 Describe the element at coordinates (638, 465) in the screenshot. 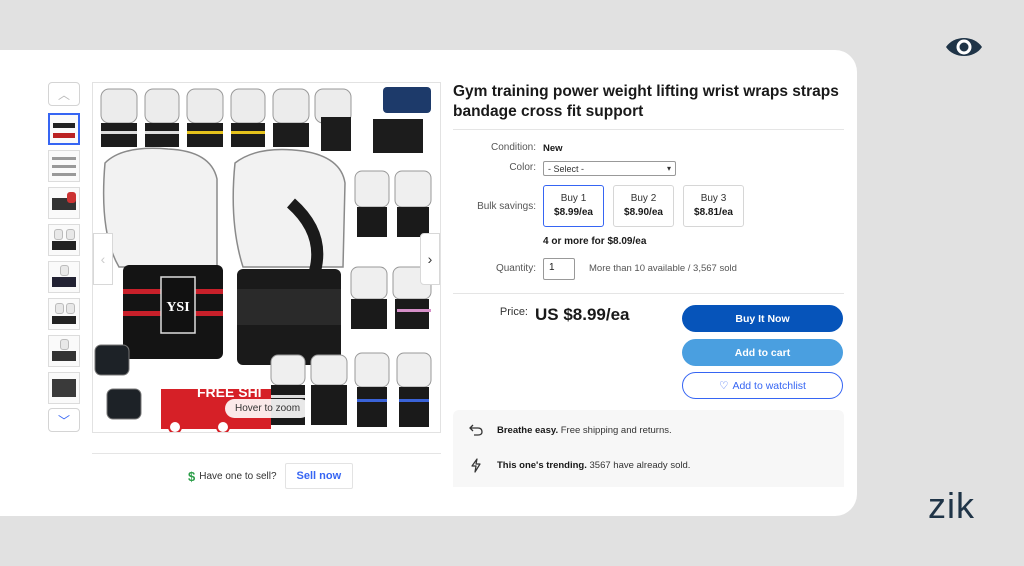

I see `info-text: 3567 have already sold.` at that location.